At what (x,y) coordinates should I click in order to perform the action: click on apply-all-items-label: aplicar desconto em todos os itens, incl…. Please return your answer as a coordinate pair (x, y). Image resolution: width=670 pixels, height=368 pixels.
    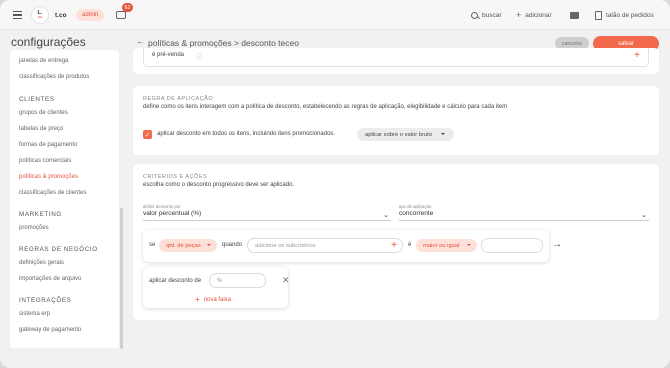
    Looking at the image, I should click on (246, 134).